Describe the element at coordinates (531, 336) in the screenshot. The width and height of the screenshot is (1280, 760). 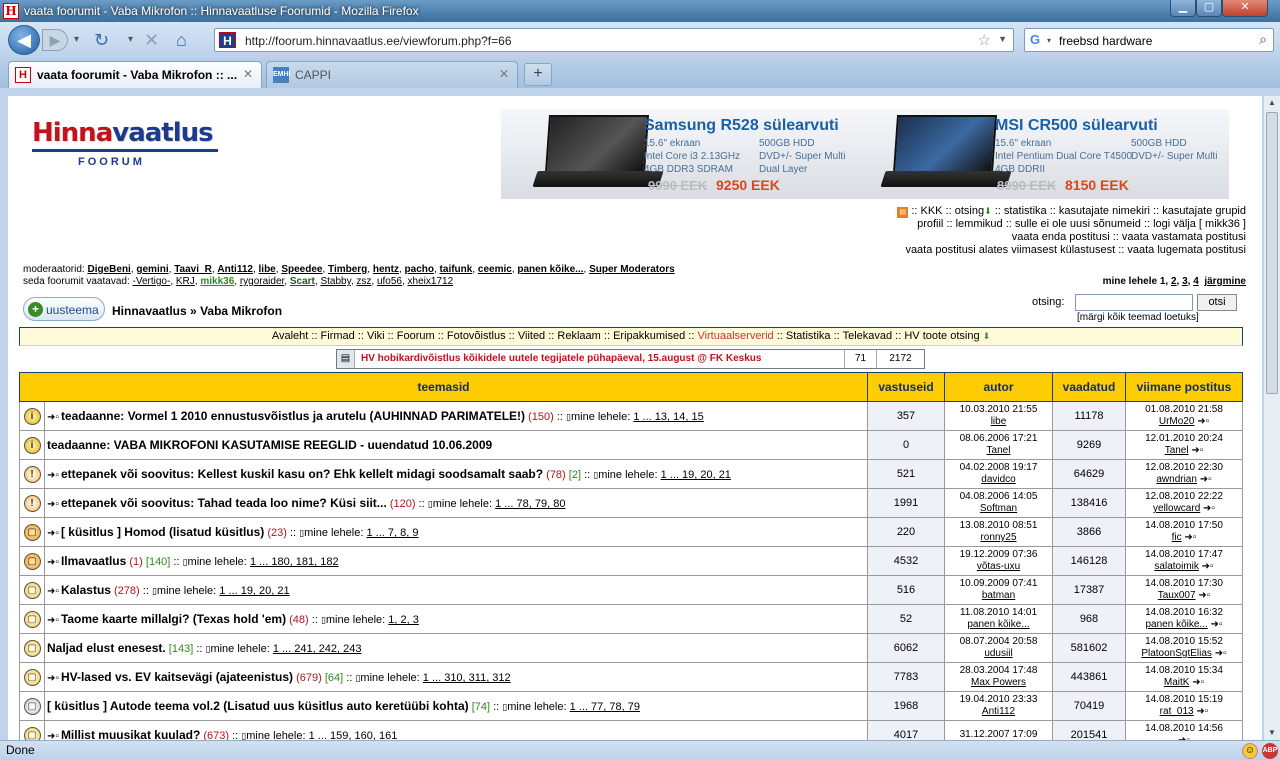
I see `menu-item: Viited` at that location.